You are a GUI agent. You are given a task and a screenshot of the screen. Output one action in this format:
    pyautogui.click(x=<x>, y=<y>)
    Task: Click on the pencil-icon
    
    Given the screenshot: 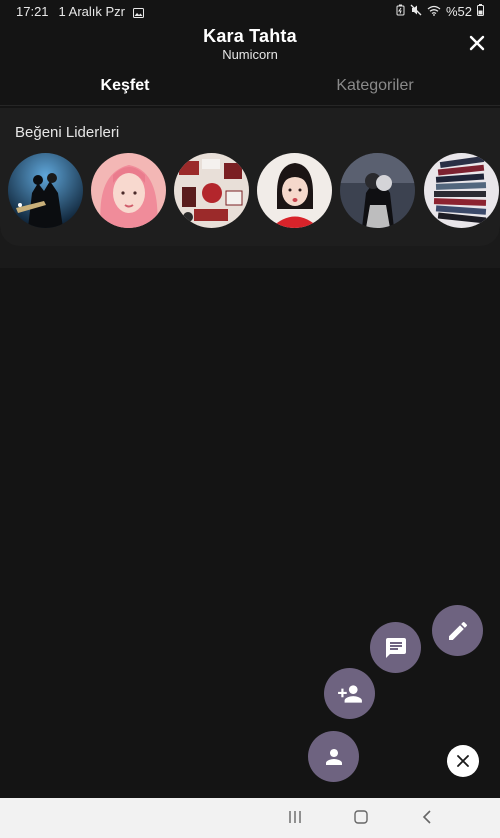 What is the action you would take?
    pyautogui.click(x=457, y=630)
    